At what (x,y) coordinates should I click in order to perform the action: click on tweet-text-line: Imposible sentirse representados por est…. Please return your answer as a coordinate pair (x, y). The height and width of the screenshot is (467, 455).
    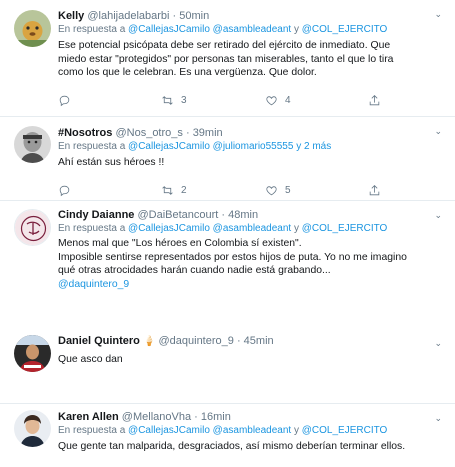
    Looking at the image, I should click on (232, 257).